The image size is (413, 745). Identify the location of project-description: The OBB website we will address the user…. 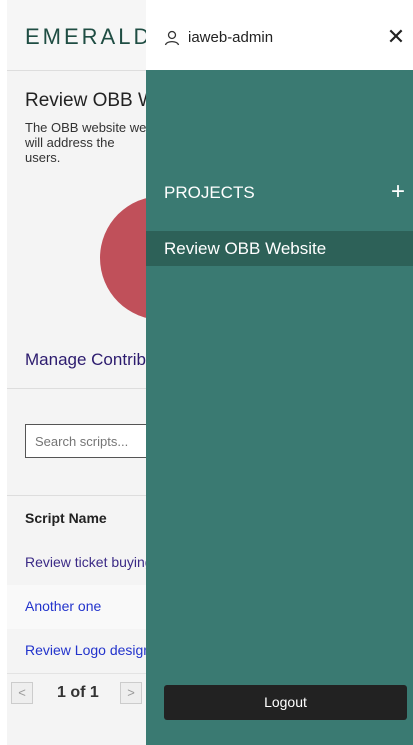
(86, 142).